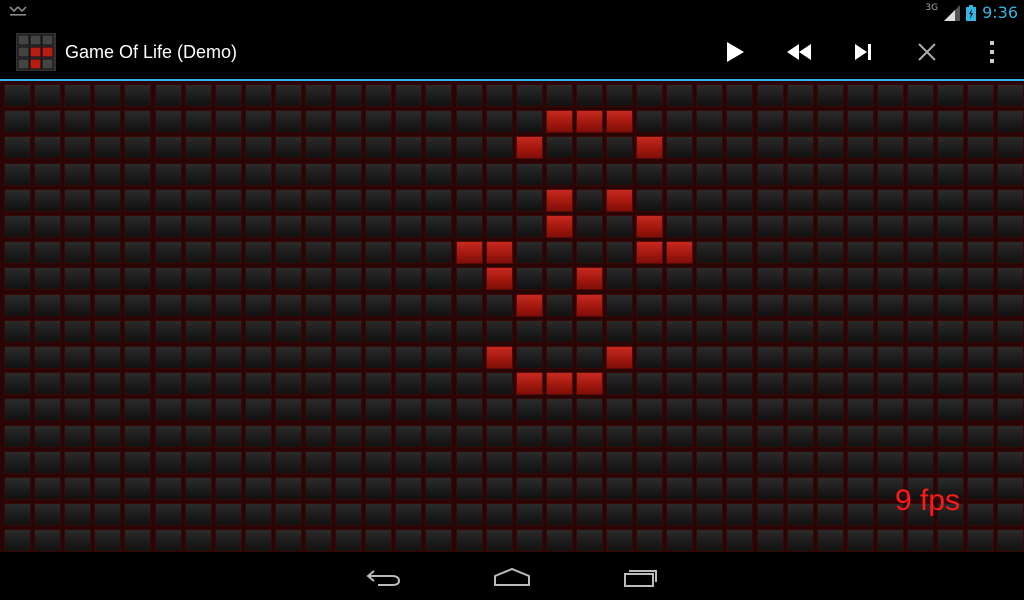 The width and height of the screenshot is (1024, 600). Describe the element at coordinates (992, 52) in the screenshot. I see `overflow-menu-button` at that location.